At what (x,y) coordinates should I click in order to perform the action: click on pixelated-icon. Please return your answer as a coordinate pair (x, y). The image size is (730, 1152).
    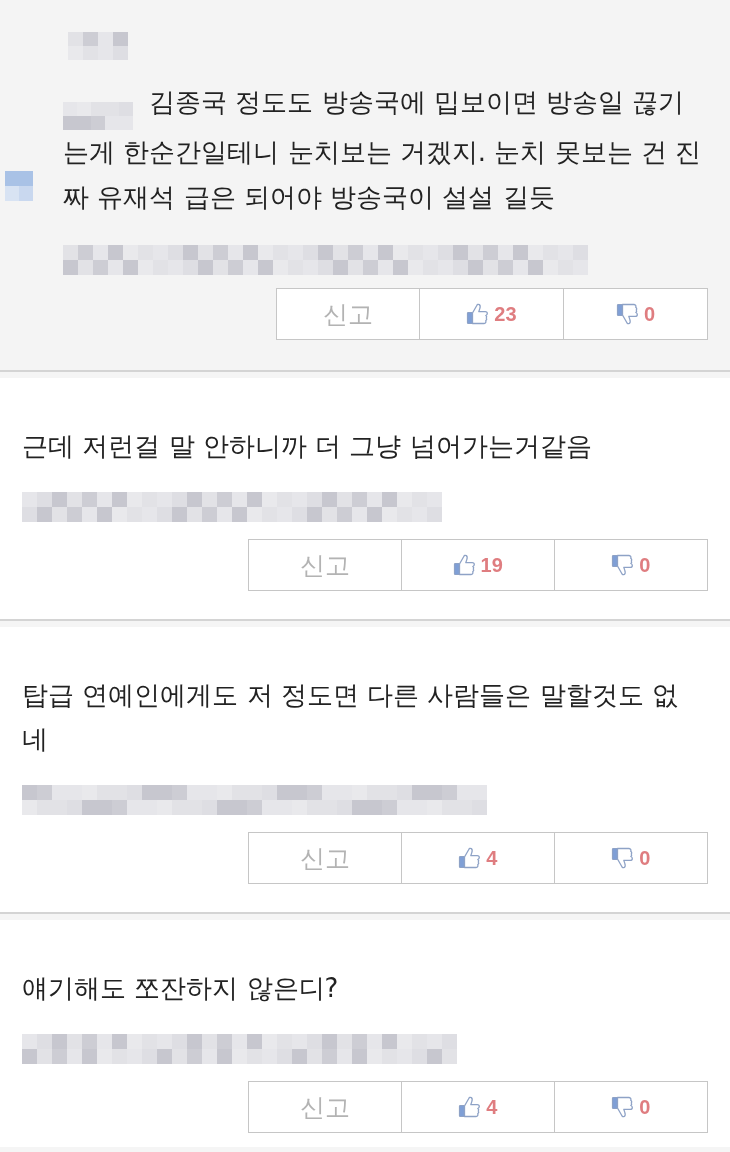
    Looking at the image, I should click on (19, 186).